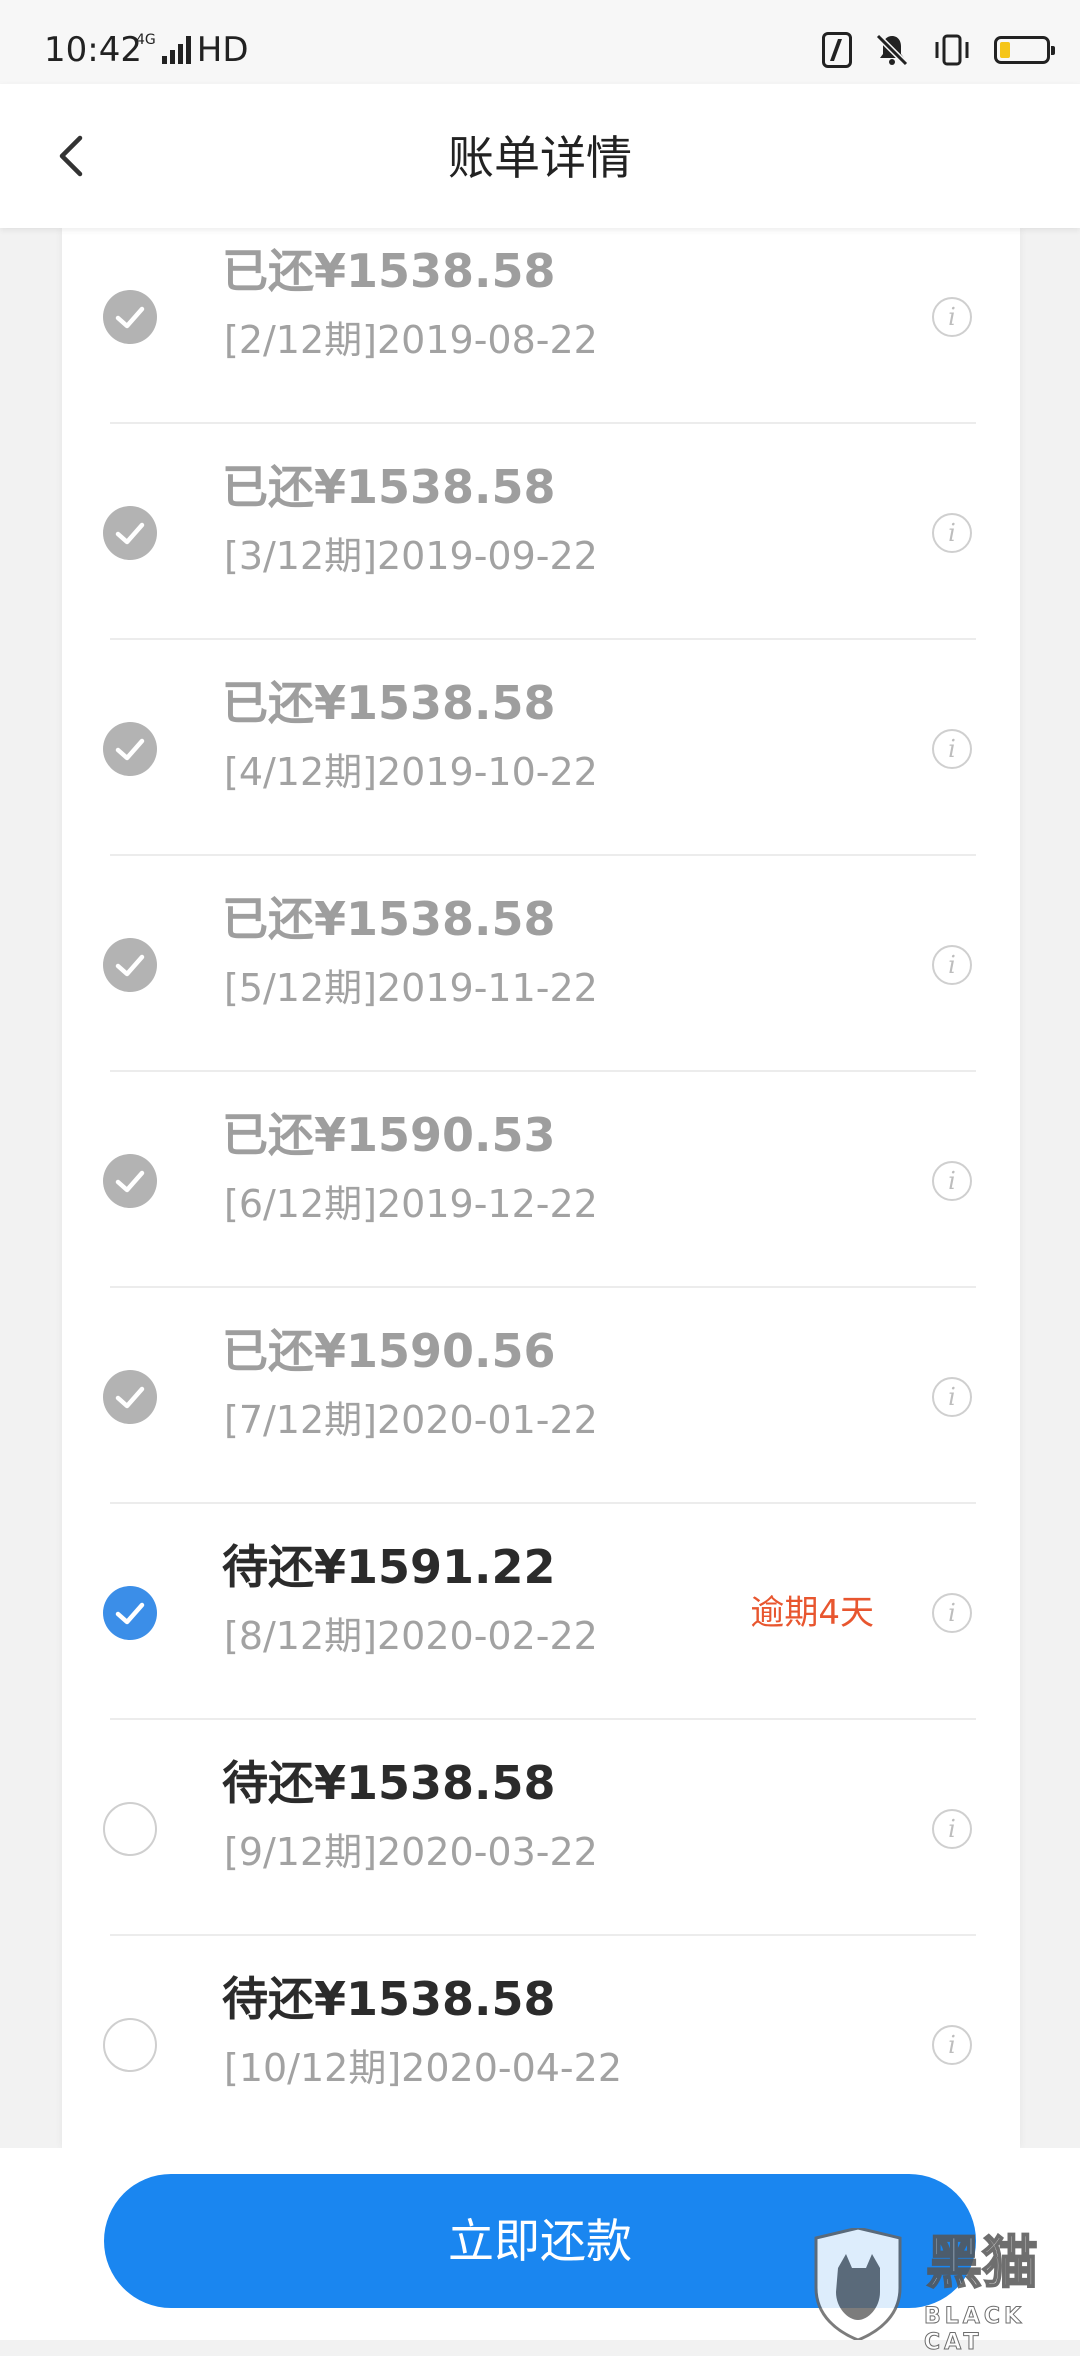  I want to click on overdue-badge: 逾期4天, so click(812, 1613).